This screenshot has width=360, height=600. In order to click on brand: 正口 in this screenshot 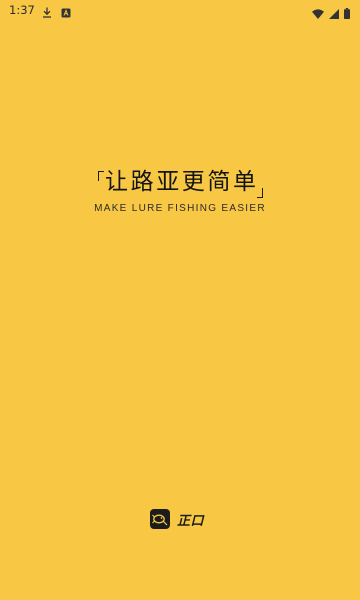, I will do `click(177, 519)`.